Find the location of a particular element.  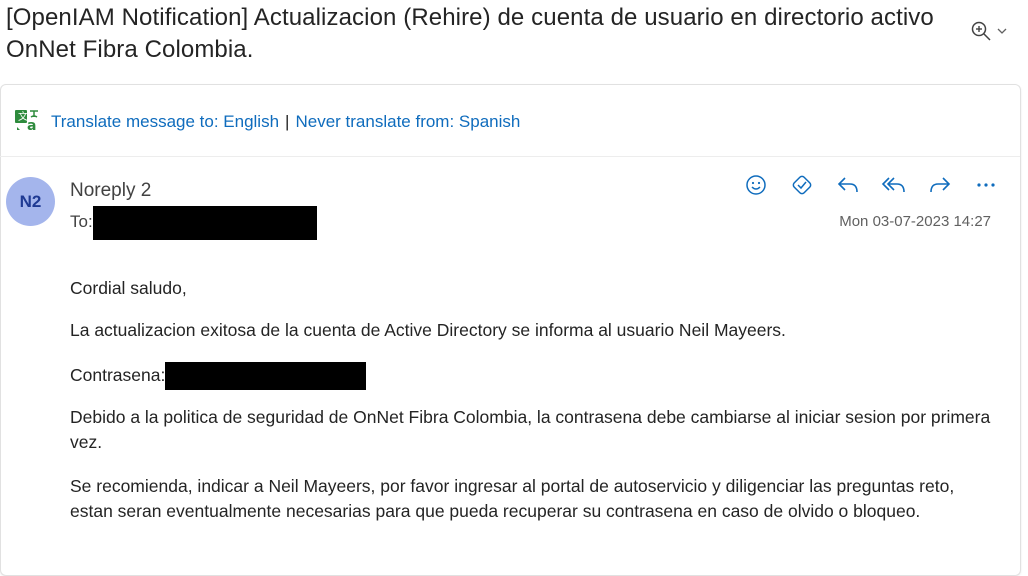

divider is located at coordinates (510, 156).